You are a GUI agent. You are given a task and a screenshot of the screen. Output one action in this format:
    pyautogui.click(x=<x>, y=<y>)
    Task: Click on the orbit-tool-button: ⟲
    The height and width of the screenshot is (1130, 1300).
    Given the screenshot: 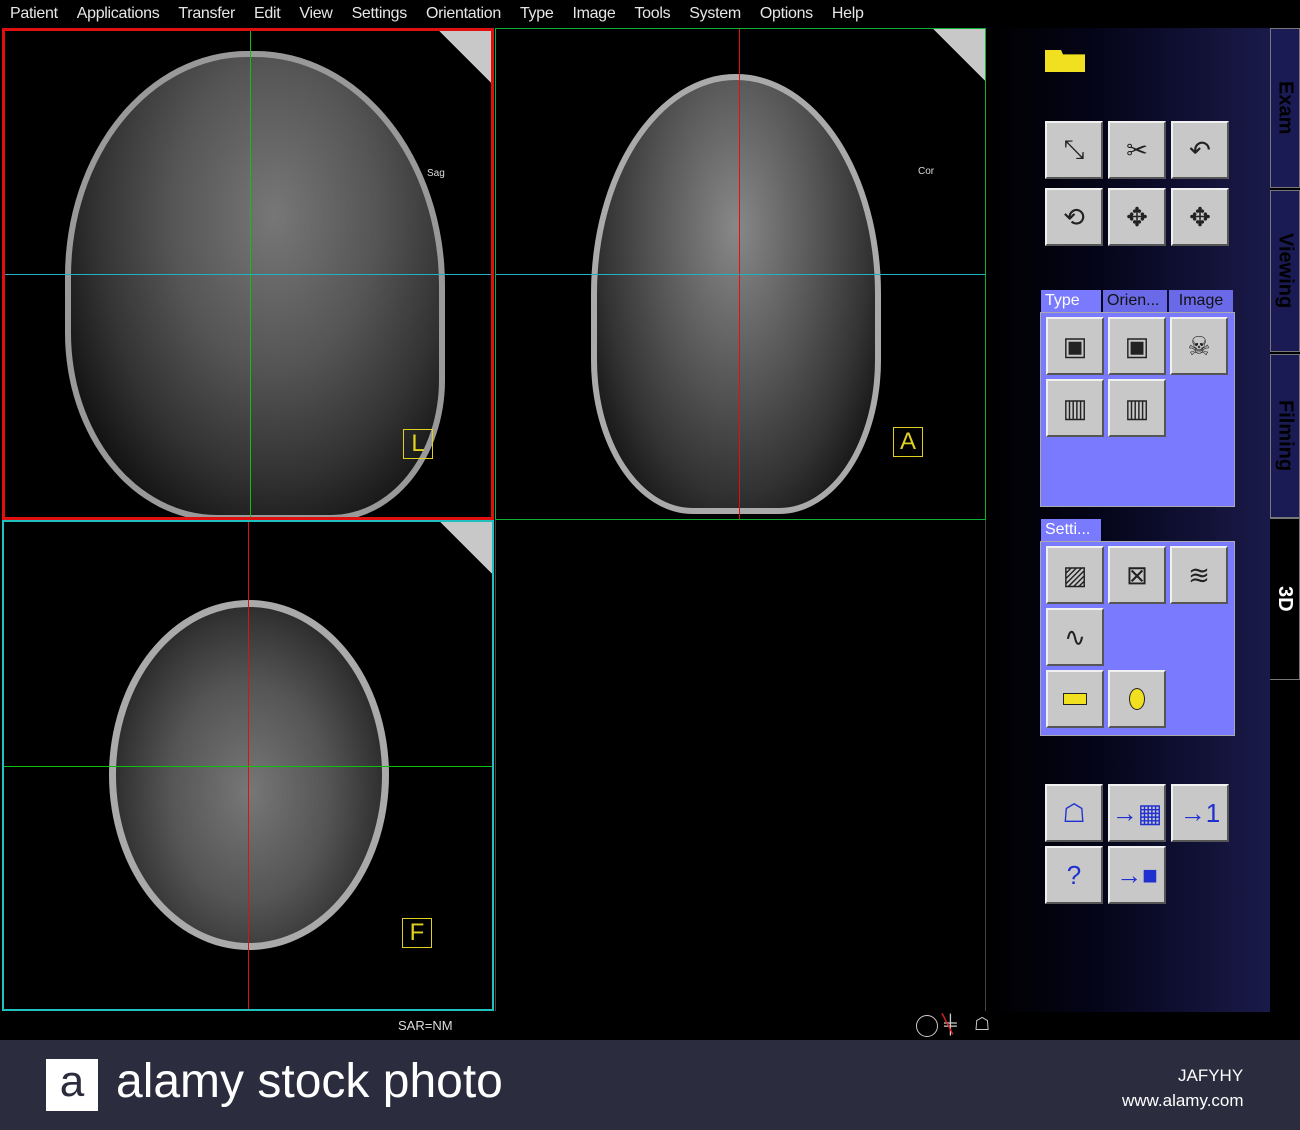 What is the action you would take?
    pyautogui.click(x=1074, y=217)
    